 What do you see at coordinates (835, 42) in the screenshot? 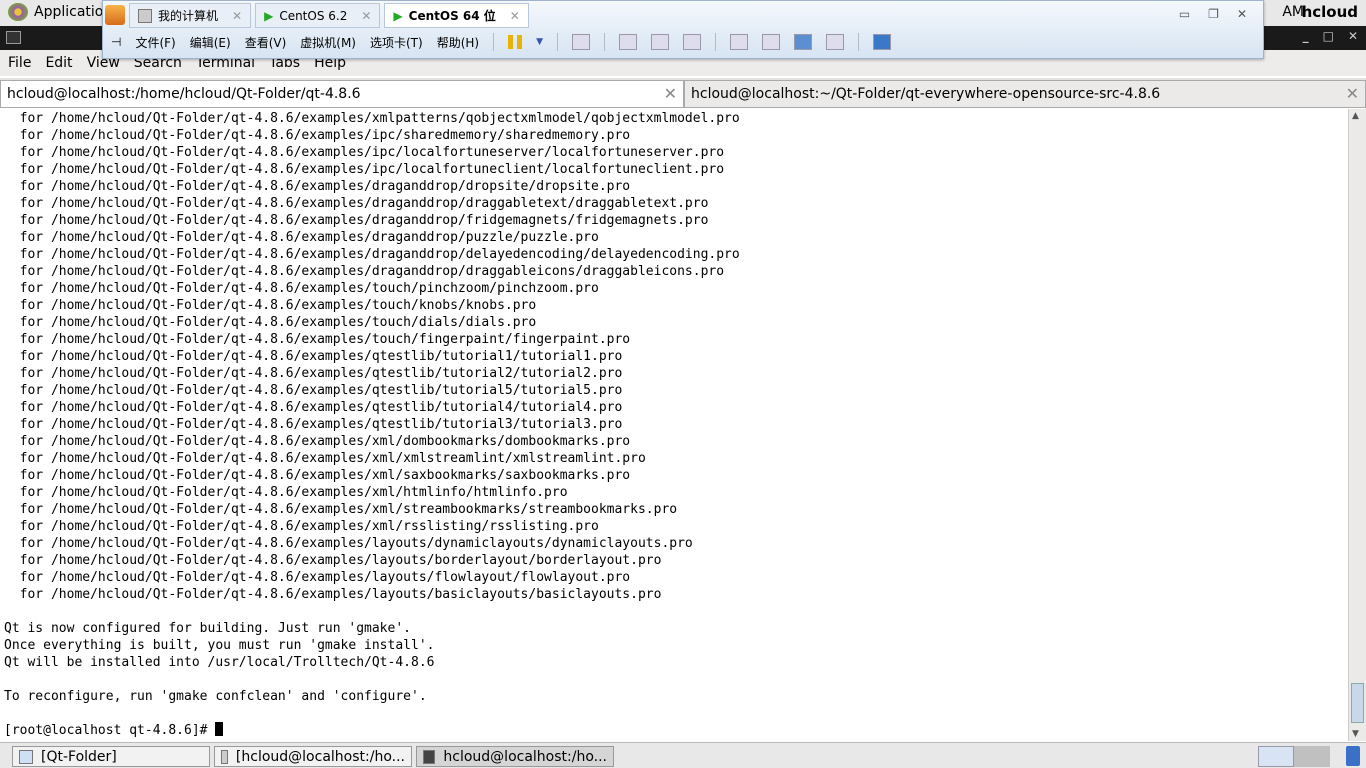
I see `unity-icon` at bounding box center [835, 42].